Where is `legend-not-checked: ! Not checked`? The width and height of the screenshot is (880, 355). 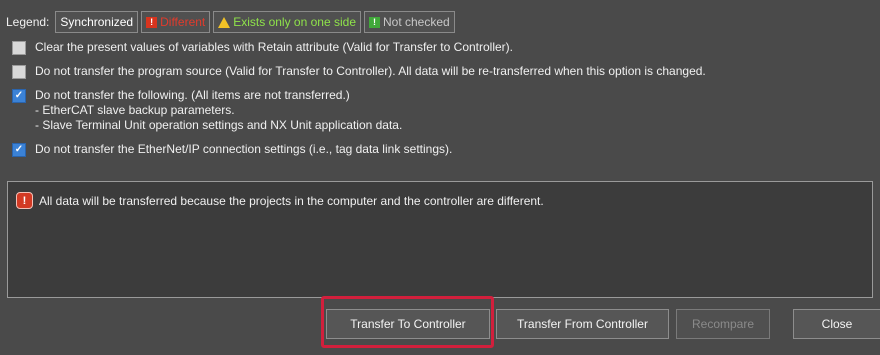 legend-not-checked: ! Not checked is located at coordinates (409, 22).